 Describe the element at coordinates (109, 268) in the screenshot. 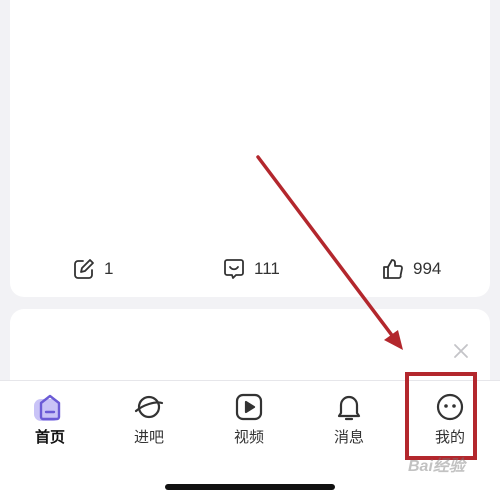

I see `share-count: 1` at that location.